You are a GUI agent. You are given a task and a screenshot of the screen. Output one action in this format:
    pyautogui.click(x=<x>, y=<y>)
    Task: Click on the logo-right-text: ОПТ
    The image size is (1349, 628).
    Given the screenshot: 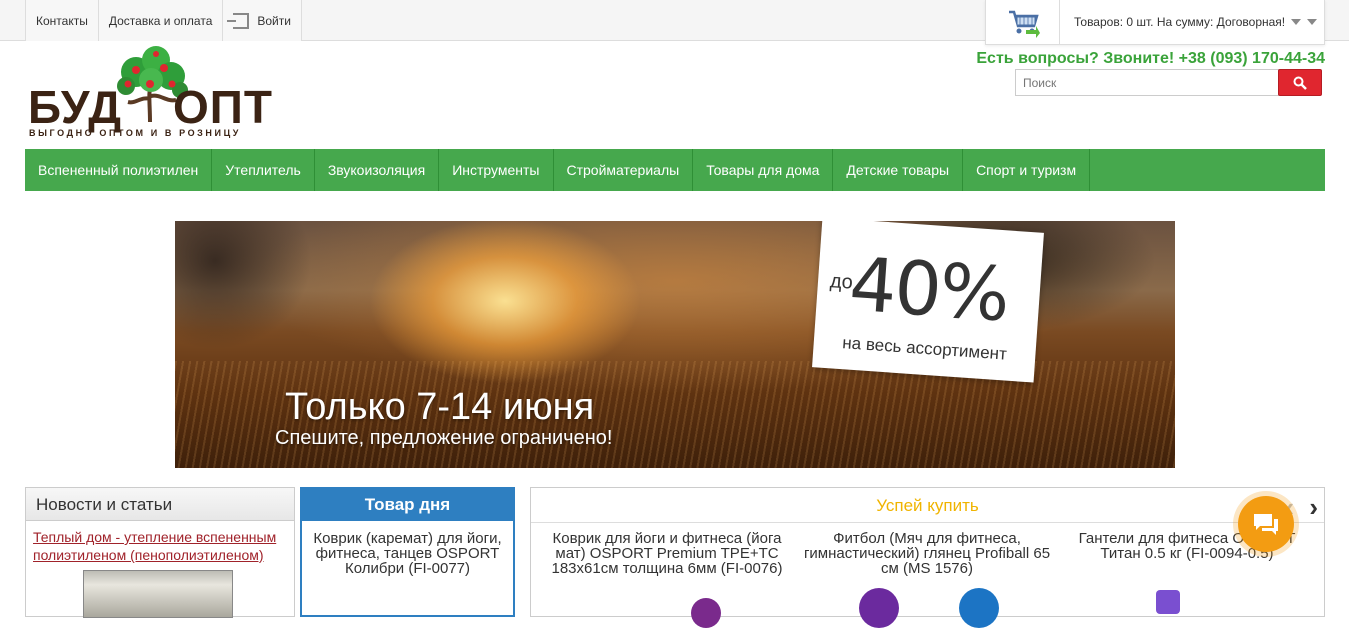 What is the action you would take?
    pyautogui.click(x=223, y=107)
    